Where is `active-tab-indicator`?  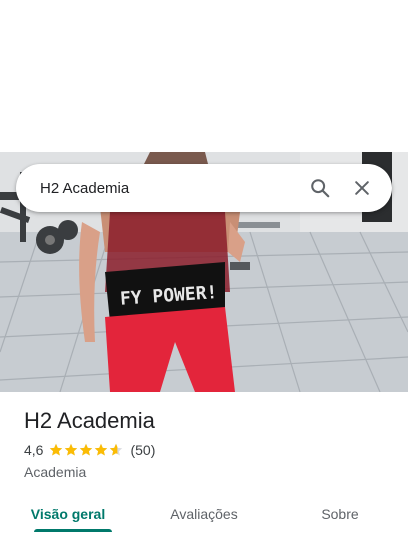
active-tab-indicator is located at coordinates (73, 530).